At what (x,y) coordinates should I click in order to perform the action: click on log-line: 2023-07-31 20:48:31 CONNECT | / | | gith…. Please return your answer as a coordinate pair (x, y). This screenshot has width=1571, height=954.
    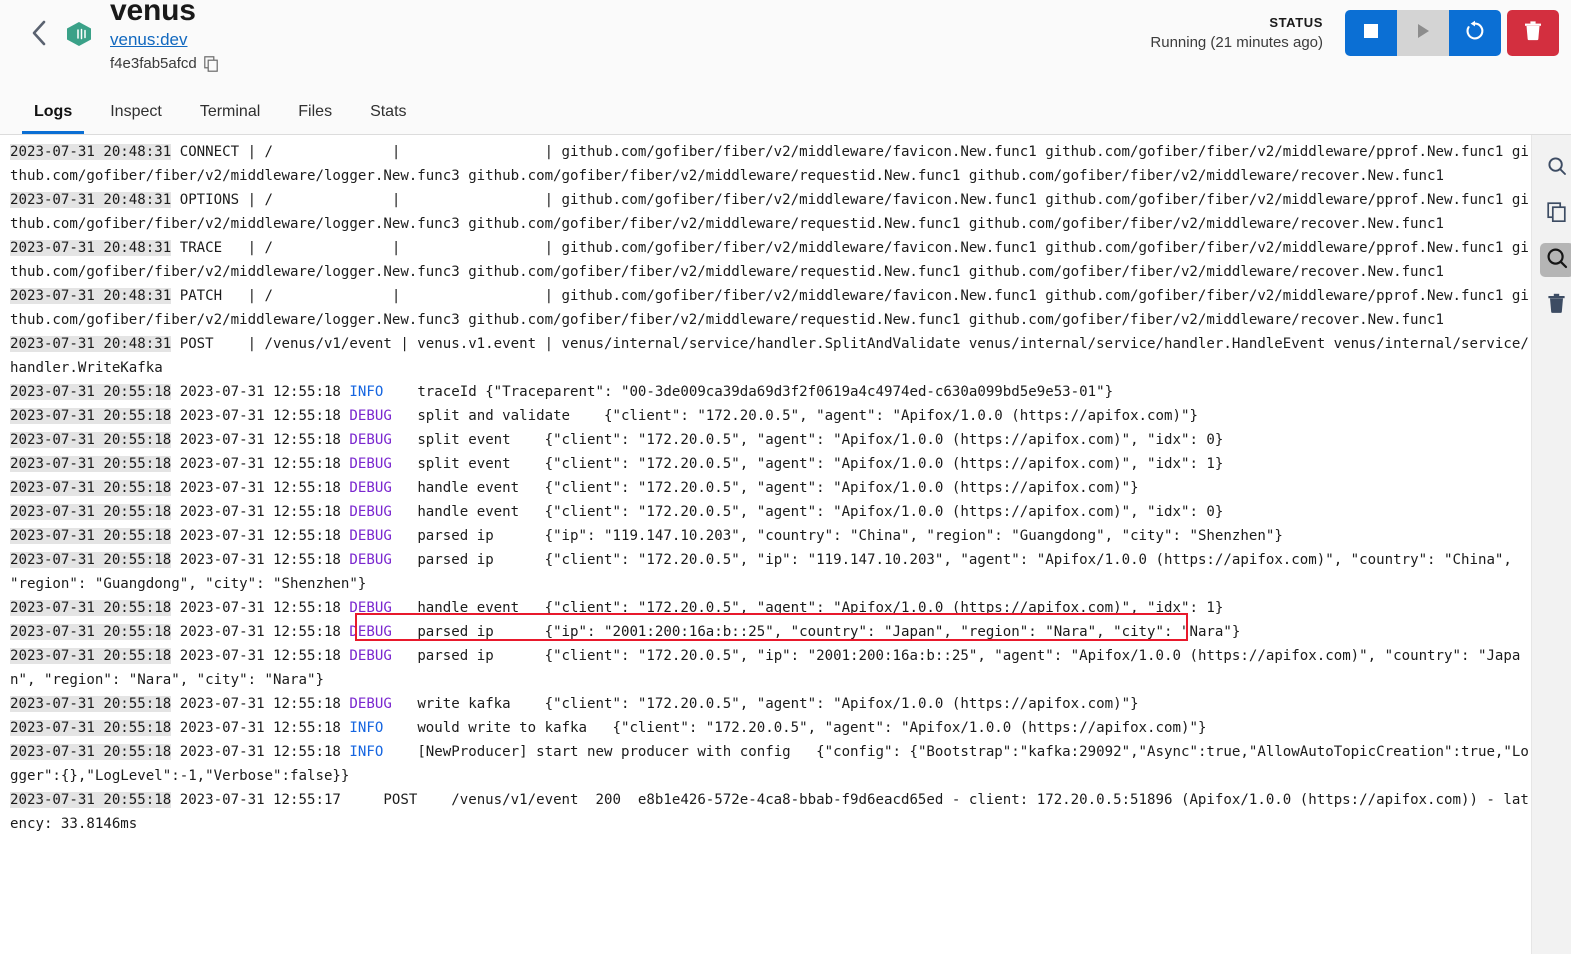
    Looking at the image, I should click on (765, 164).